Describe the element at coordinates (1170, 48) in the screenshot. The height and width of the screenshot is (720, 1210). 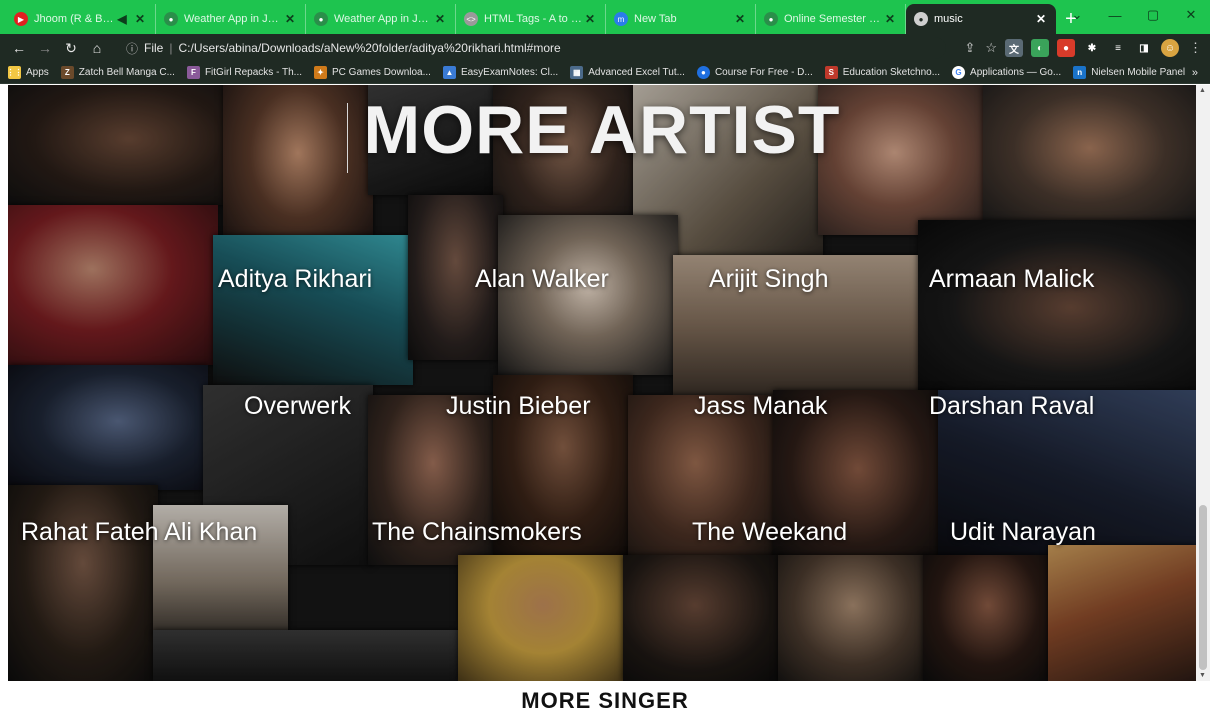
I see `profile-avatar: ☺` at that location.